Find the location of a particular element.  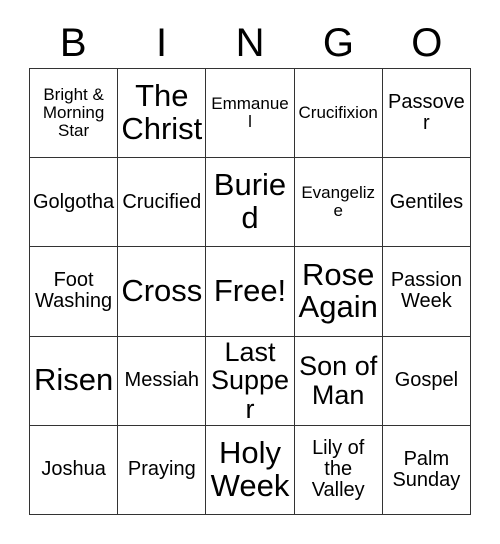

bingo-cell-label: Palm Sunday is located at coordinates (426, 469).